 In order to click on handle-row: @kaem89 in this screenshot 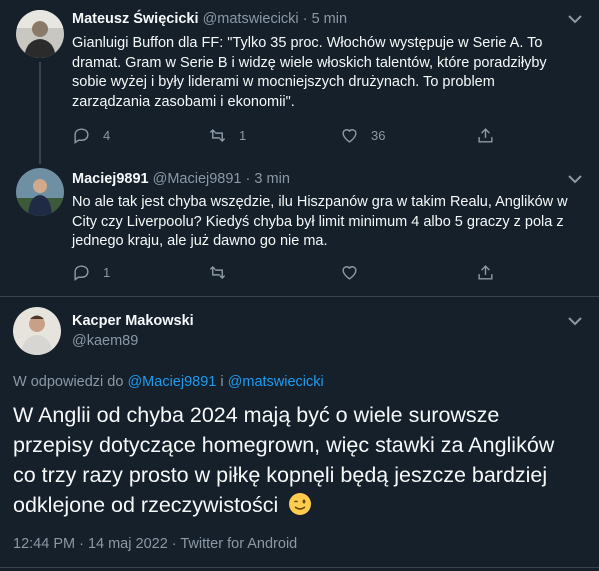, I will do `click(105, 341)`.